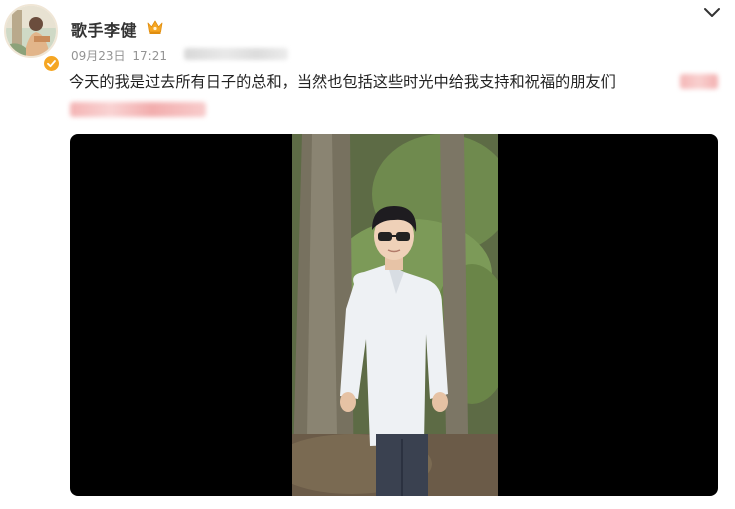 The height and width of the screenshot is (509, 735). I want to click on post-date: 09月23日, so click(98, 56).